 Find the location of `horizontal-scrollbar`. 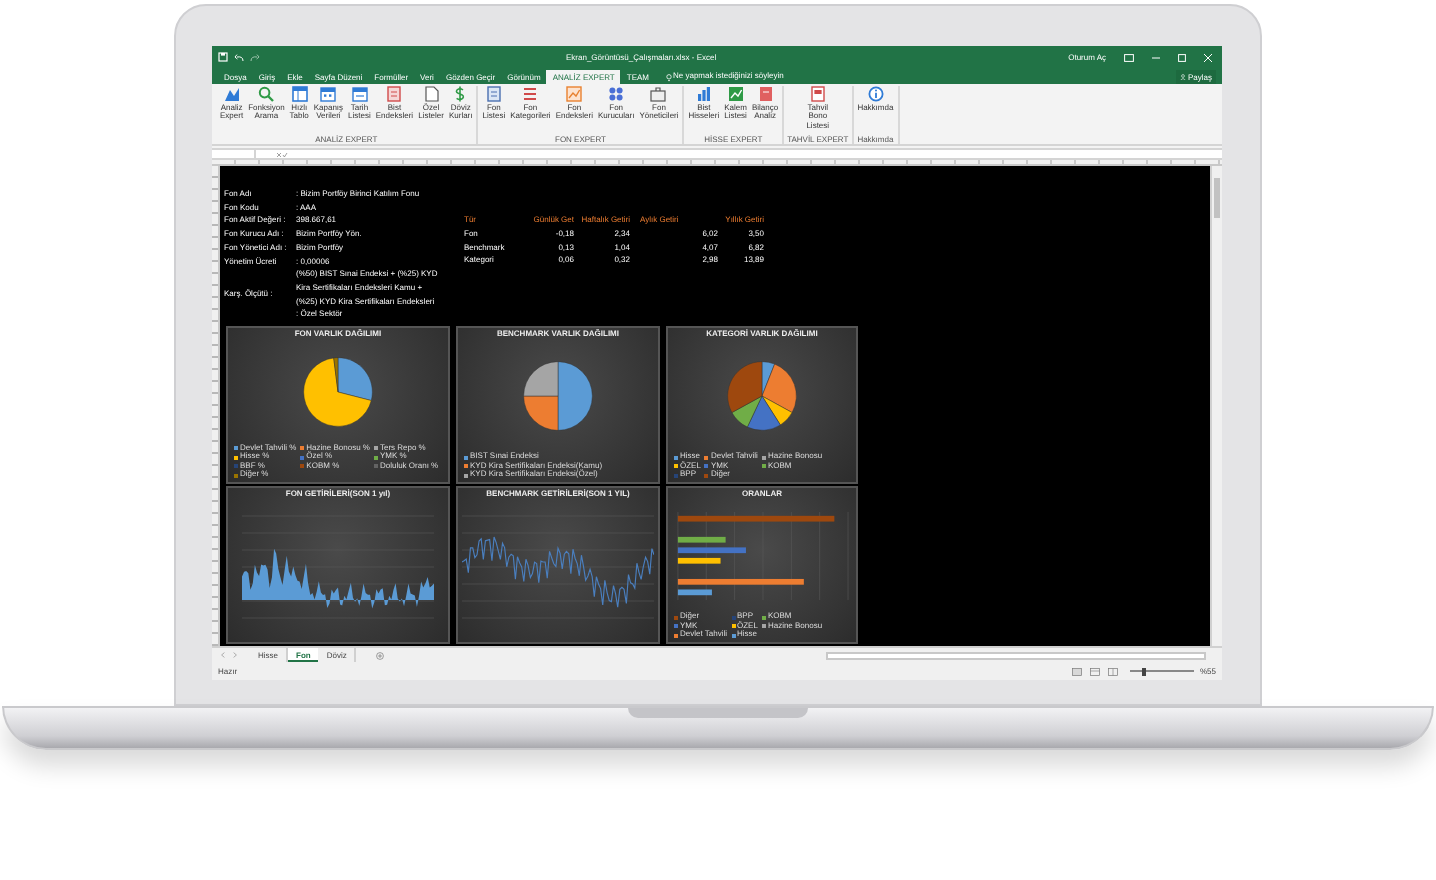

horizontal-scrollbar is located at coordinates (1016, 655).